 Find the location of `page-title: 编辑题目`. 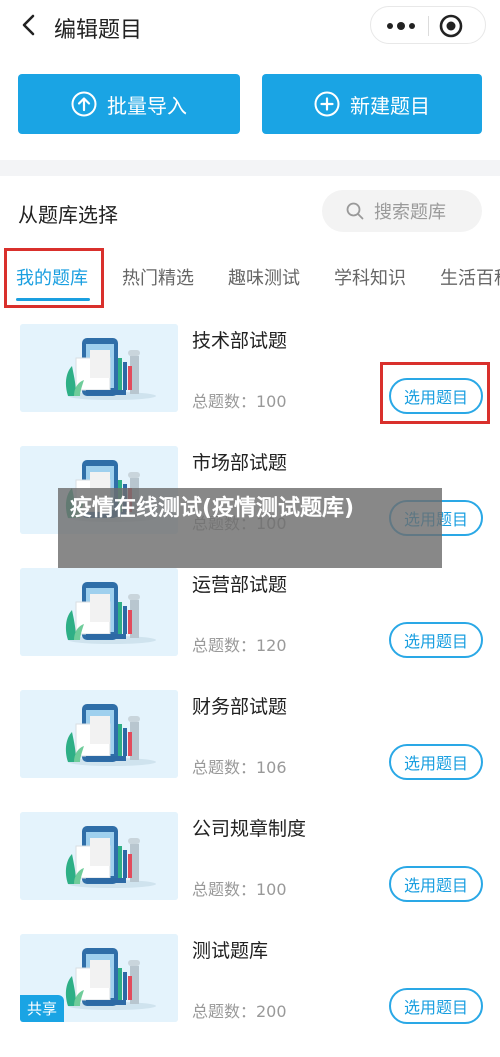

page-title: 编辑题目 is located at coordinates (98, 30).